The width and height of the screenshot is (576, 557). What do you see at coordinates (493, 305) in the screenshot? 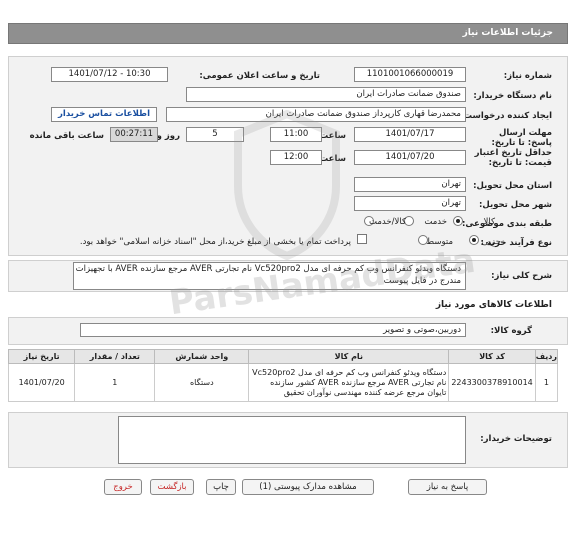
I see `goods-section-title: اطلاعات کالاهای مورد نیاز` at bounding box center [493, 305].